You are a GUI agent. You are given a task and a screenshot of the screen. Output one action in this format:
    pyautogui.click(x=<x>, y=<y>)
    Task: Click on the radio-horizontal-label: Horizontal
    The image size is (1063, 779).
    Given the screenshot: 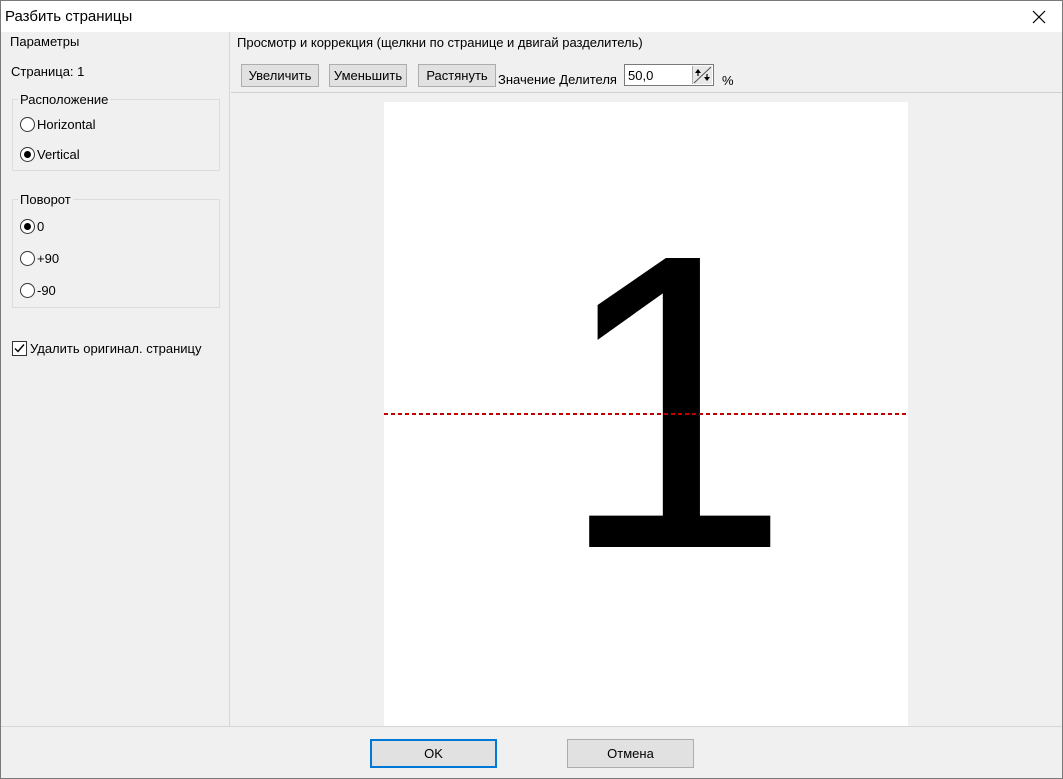 What is the action you would take?
    pyautogui.click(x=66, y=124)
    